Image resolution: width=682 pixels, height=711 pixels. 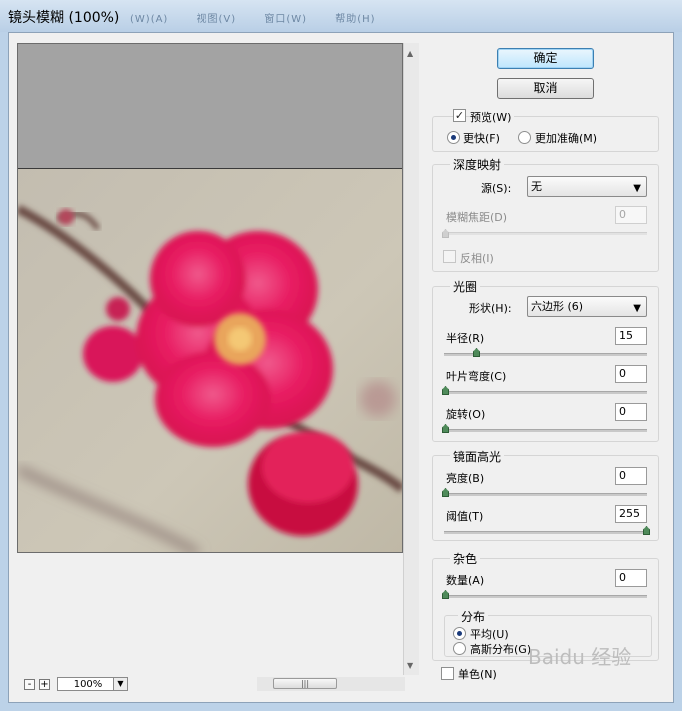 I want to click on preview-horizontal-scrollbar: |||, so click(x=331, y=684).